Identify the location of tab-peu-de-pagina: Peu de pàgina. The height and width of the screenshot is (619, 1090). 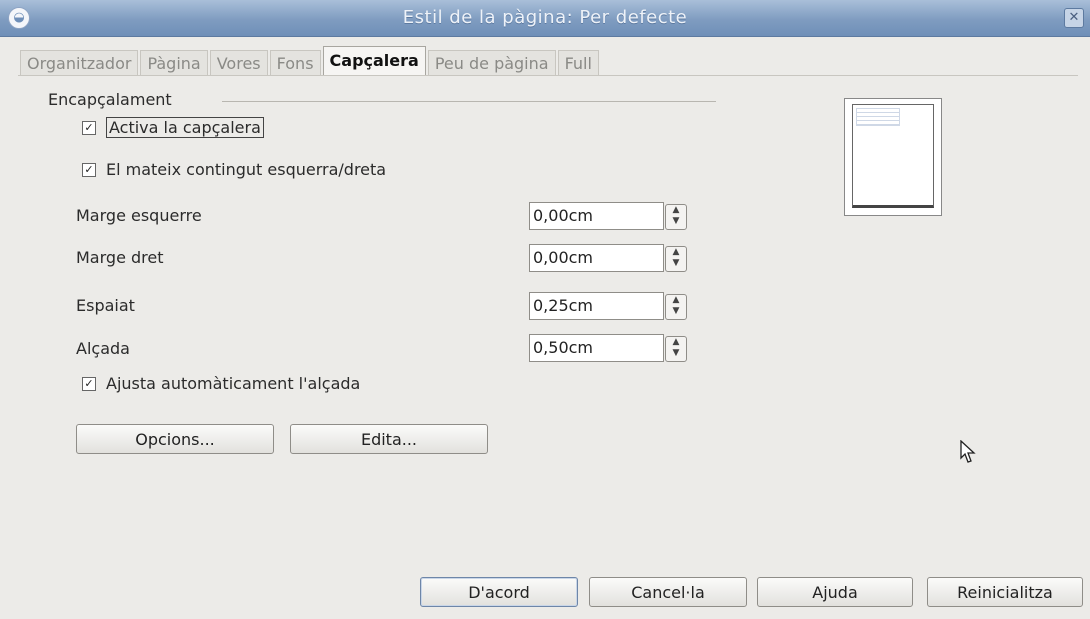
(491, 63).